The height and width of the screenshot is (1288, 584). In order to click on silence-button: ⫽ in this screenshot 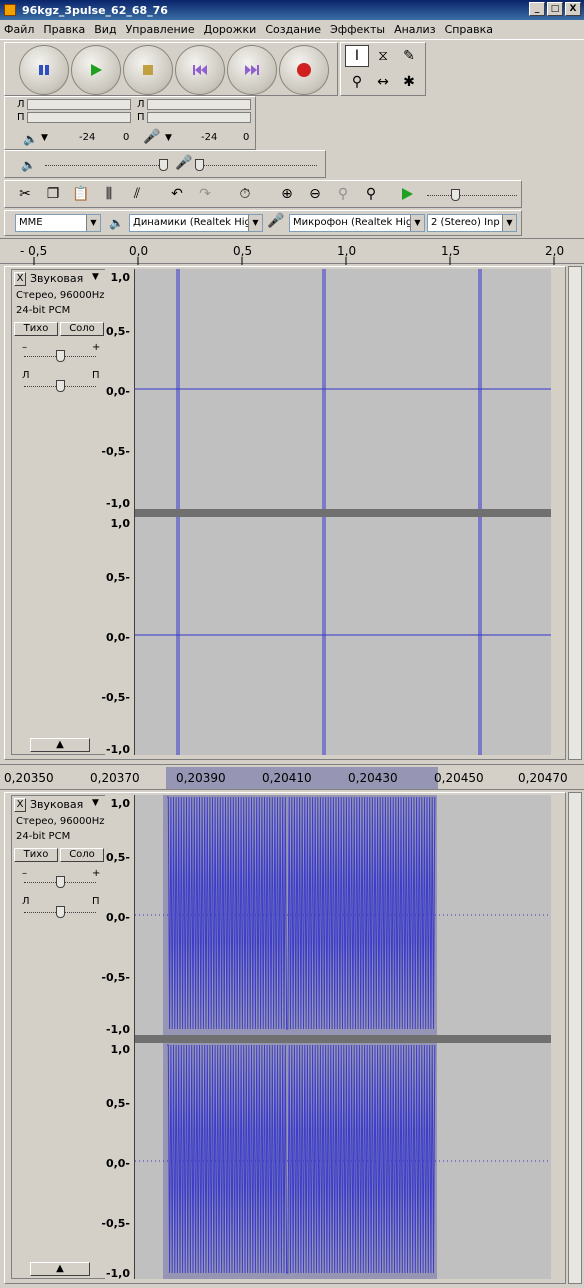, I will do `click(137, 194)`.